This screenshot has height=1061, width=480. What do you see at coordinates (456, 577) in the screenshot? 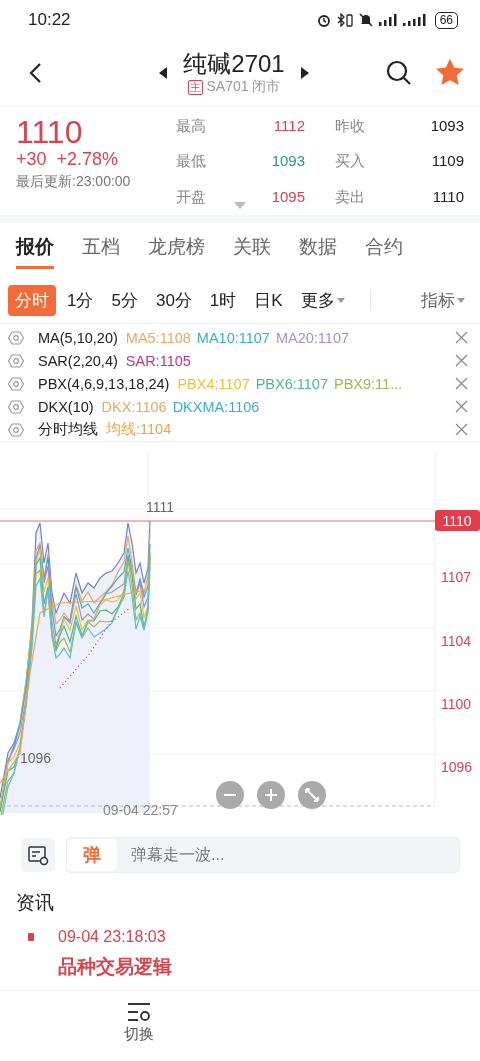
I see `axis-label: 1107` at bounding box center [456, 577].